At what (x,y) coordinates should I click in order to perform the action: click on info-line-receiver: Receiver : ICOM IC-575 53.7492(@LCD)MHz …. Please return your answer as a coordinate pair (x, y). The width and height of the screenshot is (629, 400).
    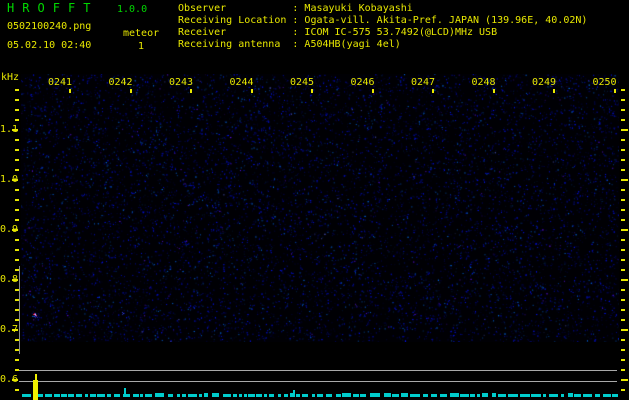
    Looking at the image, I should click on (338, 32).